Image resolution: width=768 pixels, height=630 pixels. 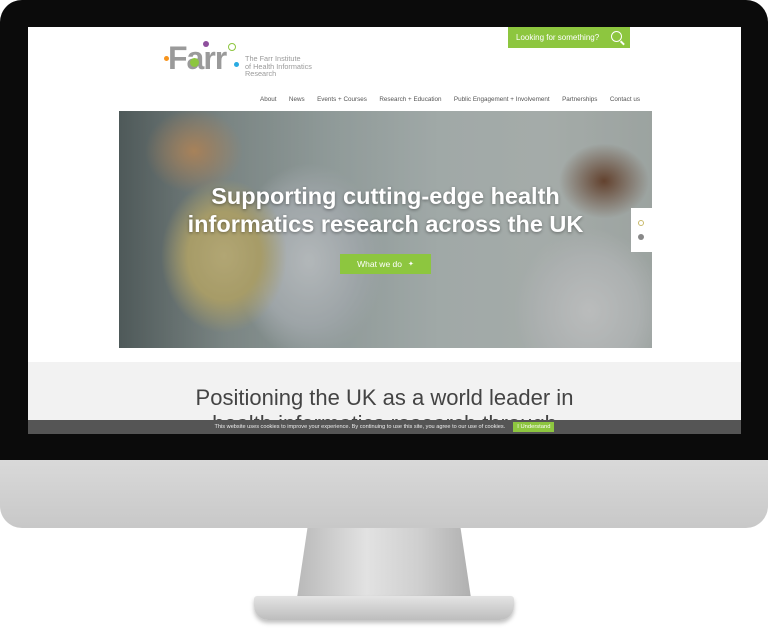 What do you see at coordinates (616, 36) in the screenshot?
I see `search-icon` at bounding box center [616, 36].